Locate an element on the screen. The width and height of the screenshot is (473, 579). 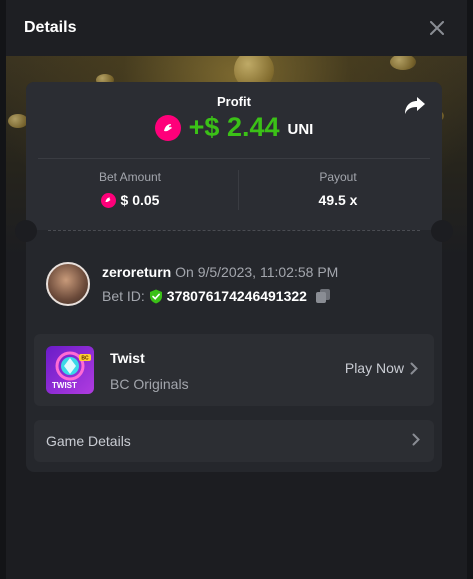
bet-id-label: Bet ID: is located at coordinates (123, 296).